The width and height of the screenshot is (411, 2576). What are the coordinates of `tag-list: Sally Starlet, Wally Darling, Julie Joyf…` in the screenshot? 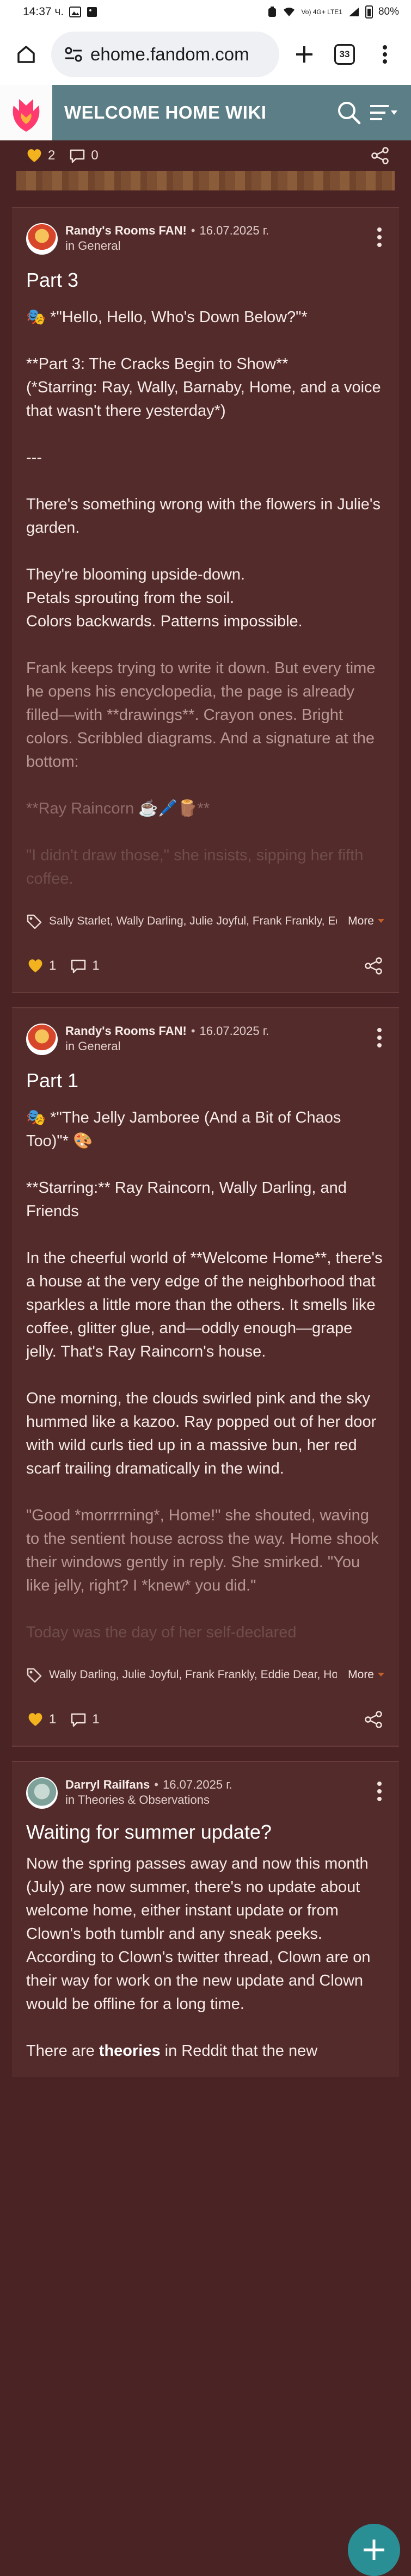 It's located at (193, 921).